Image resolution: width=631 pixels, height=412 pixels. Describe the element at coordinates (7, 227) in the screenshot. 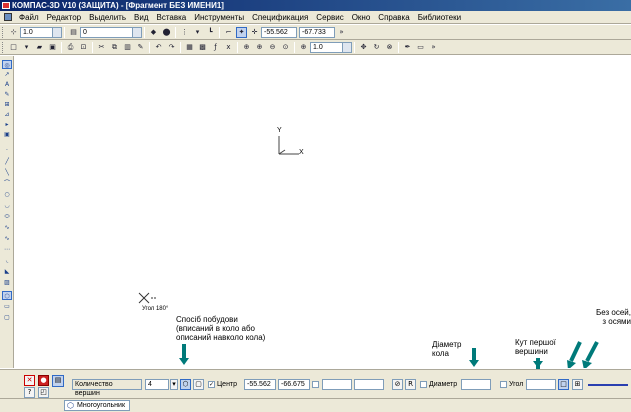

I see `bezier-tool-icon: ∿` at that location.